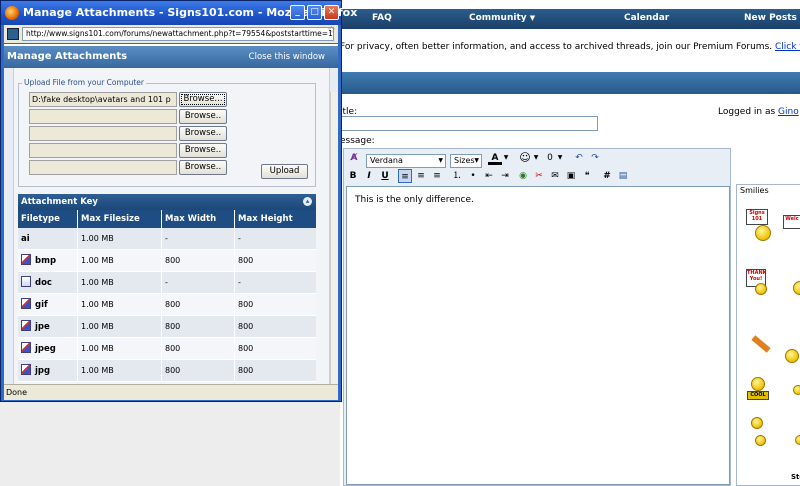 The width and height of the screenshot is (800, 486). What do you see at coordinates (795, 477) in the screenshot?
I see `smiley-ste: Ste` at bounding box center [795, 477].